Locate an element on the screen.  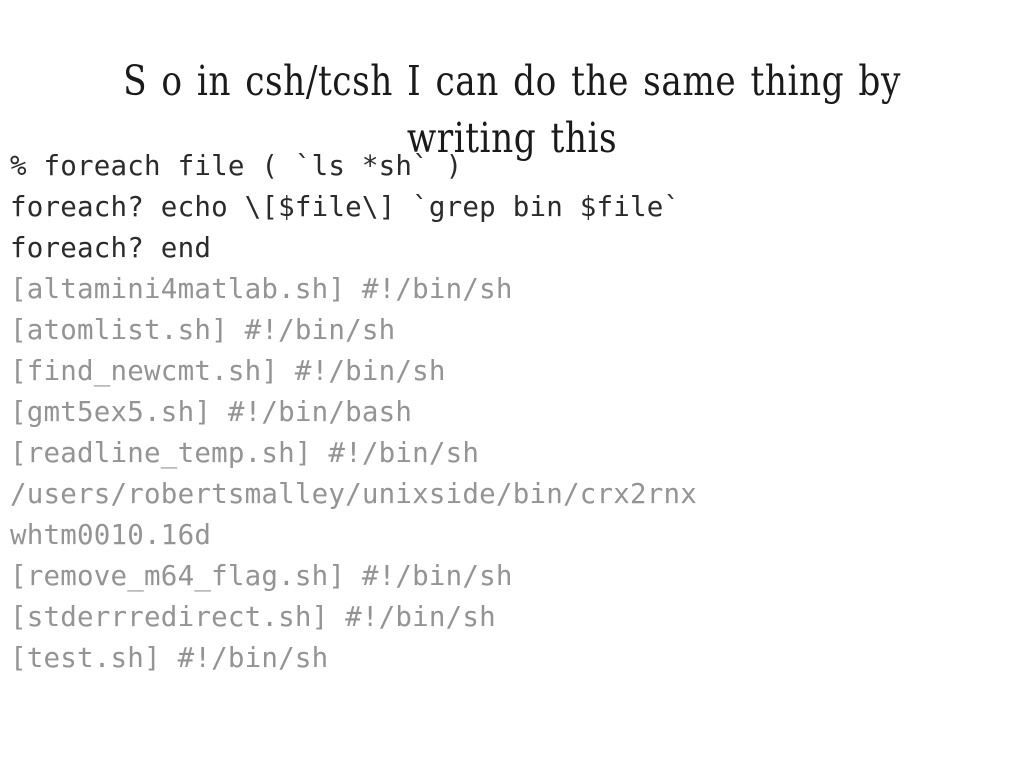
terminal-output-line: [find_newcmt.sh] #!/bin/sh is located at coordinates (228, 371).